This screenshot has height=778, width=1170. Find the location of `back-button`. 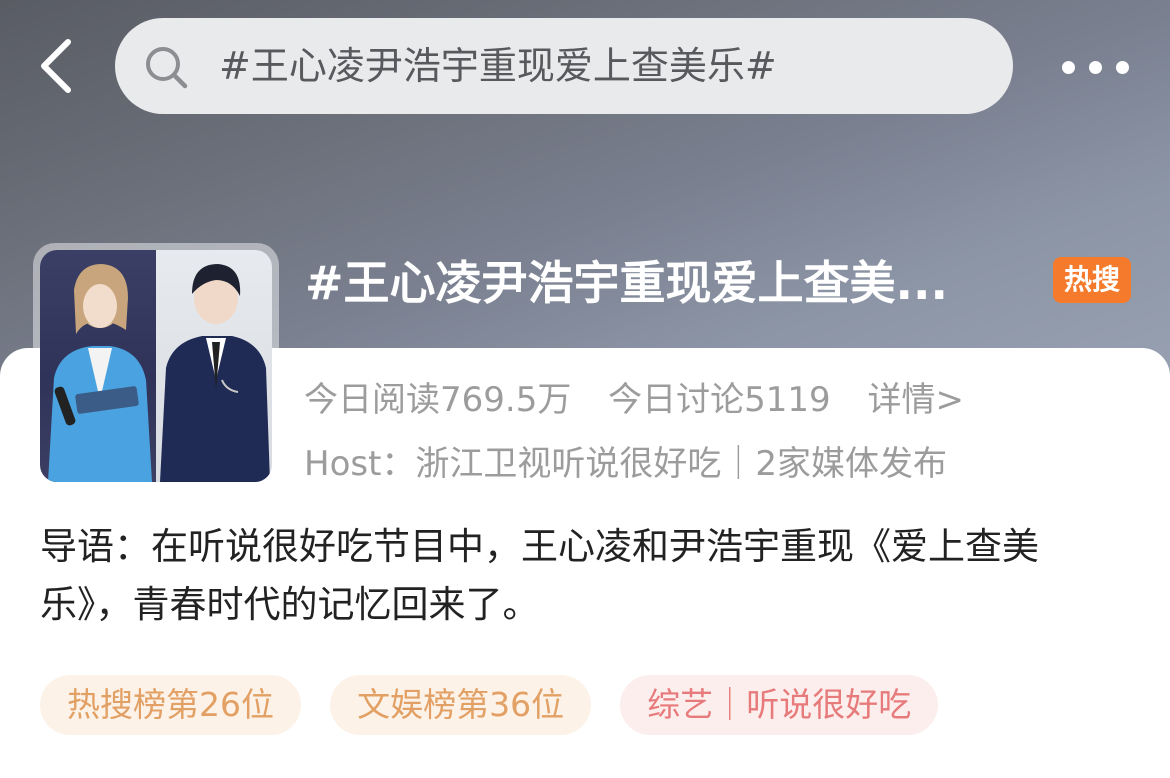

back-button is located at coordinates (57, 66).